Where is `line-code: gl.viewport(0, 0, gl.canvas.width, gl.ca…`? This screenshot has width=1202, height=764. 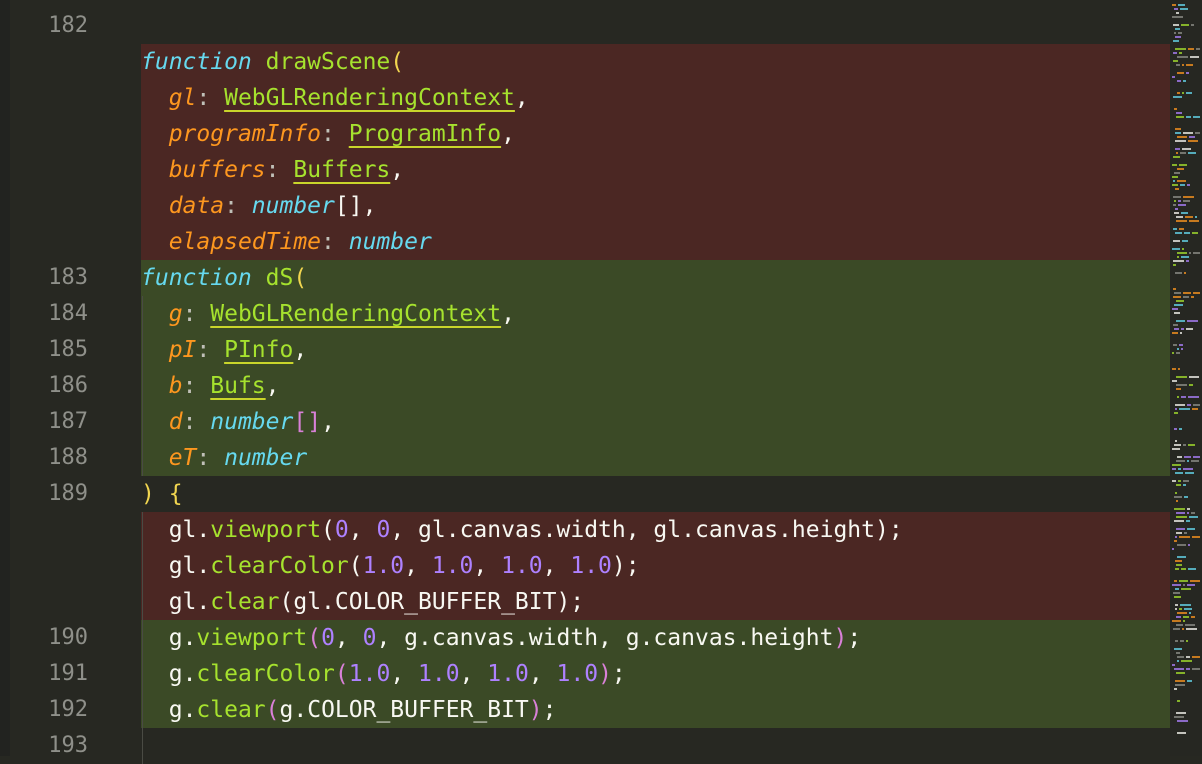 line-code: gl.viewport(0, 0, gl.canvas.width, gl.ca… is located at coordinates (655, 530).